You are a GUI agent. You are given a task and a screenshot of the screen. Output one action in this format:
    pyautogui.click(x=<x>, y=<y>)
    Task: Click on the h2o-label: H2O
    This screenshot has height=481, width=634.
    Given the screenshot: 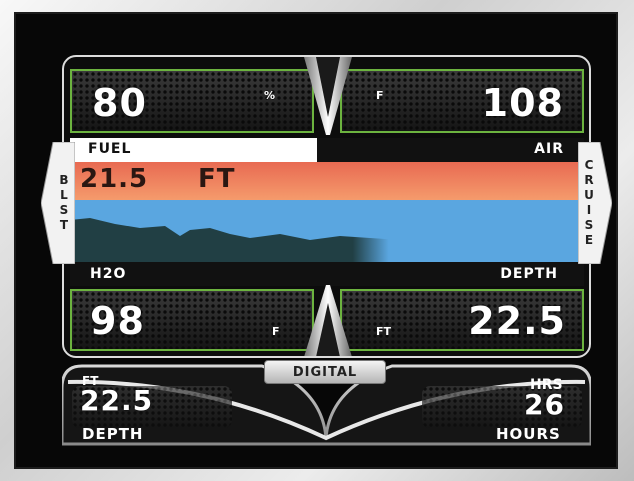 What is the action you would take?
    pyautogui.click(x=108, y=274)
    